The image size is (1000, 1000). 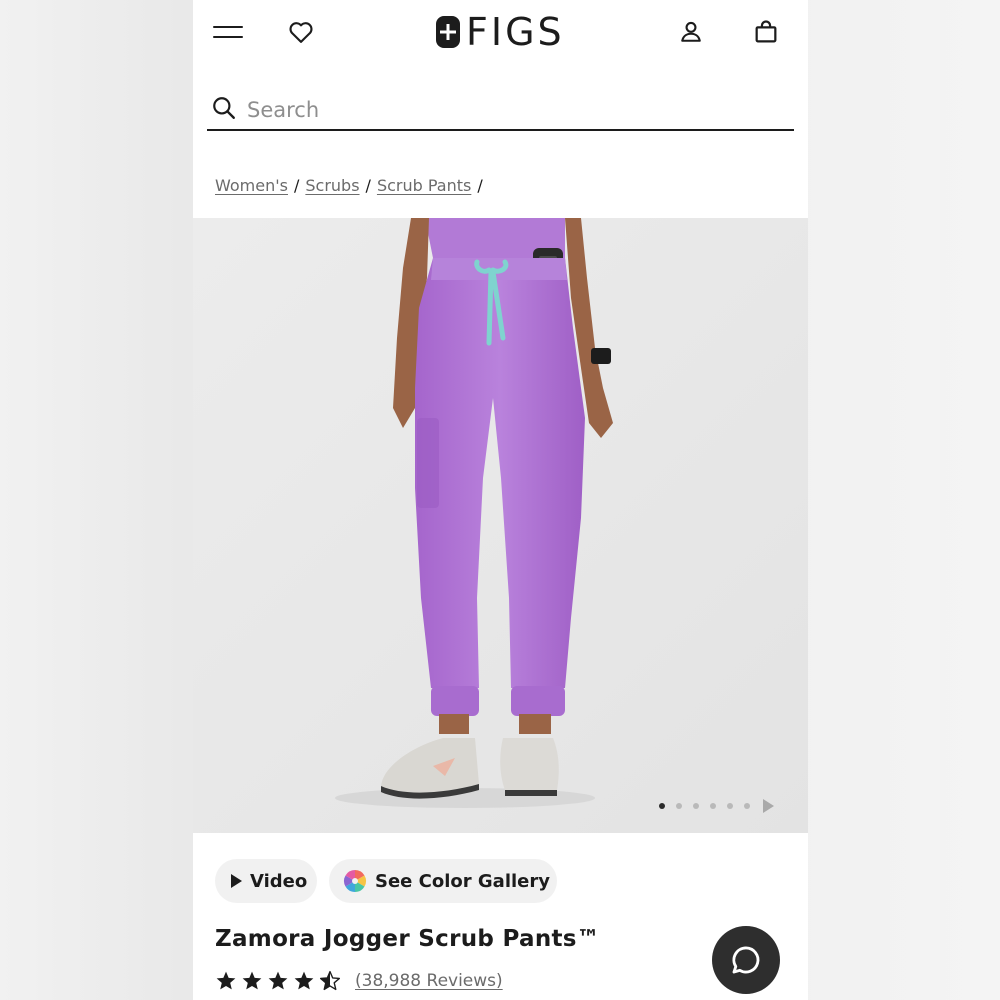 I want to click on breadcrumb: Women's / Scrubs / Scrub Pants /, so click(x=349, y=185).